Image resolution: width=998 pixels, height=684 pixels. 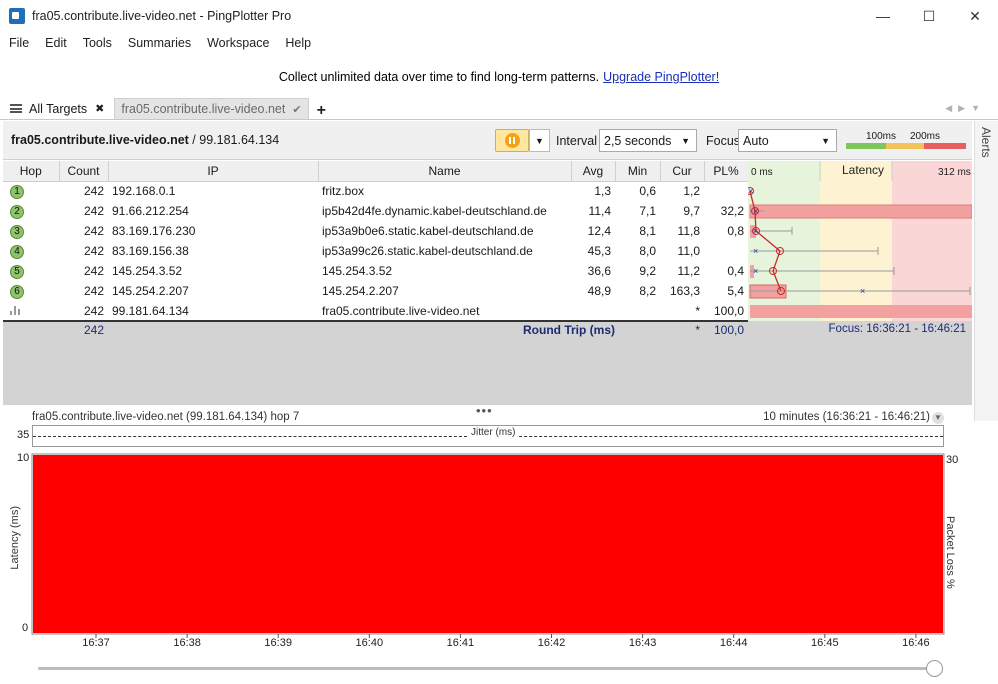 What do you see at coordinates (213, 171) in the screenshot?
I see `col-ip: IP` at bounding box center [213, 171].